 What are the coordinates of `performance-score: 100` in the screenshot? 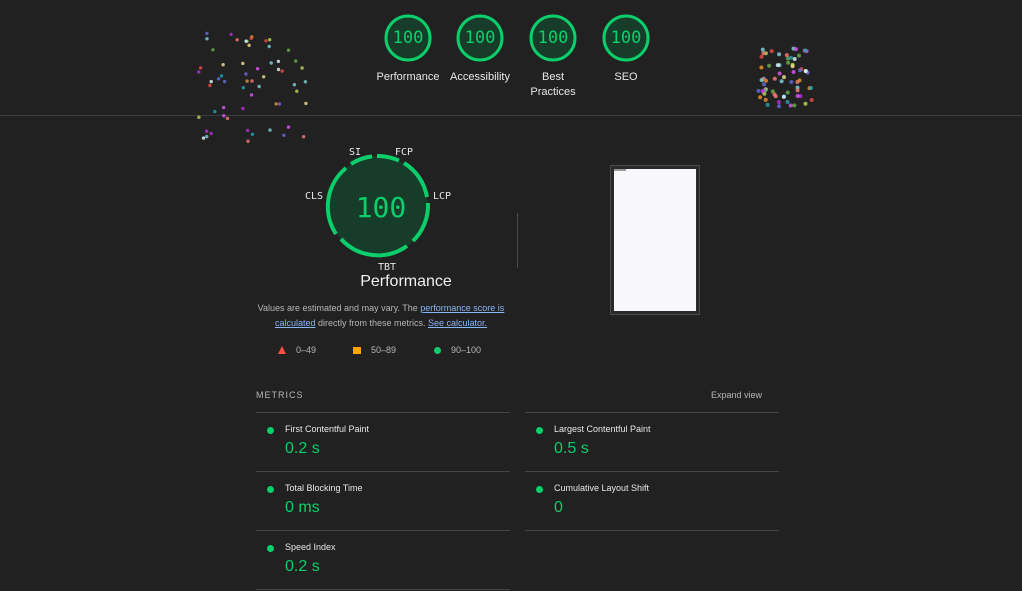 It's located at (381, 207).